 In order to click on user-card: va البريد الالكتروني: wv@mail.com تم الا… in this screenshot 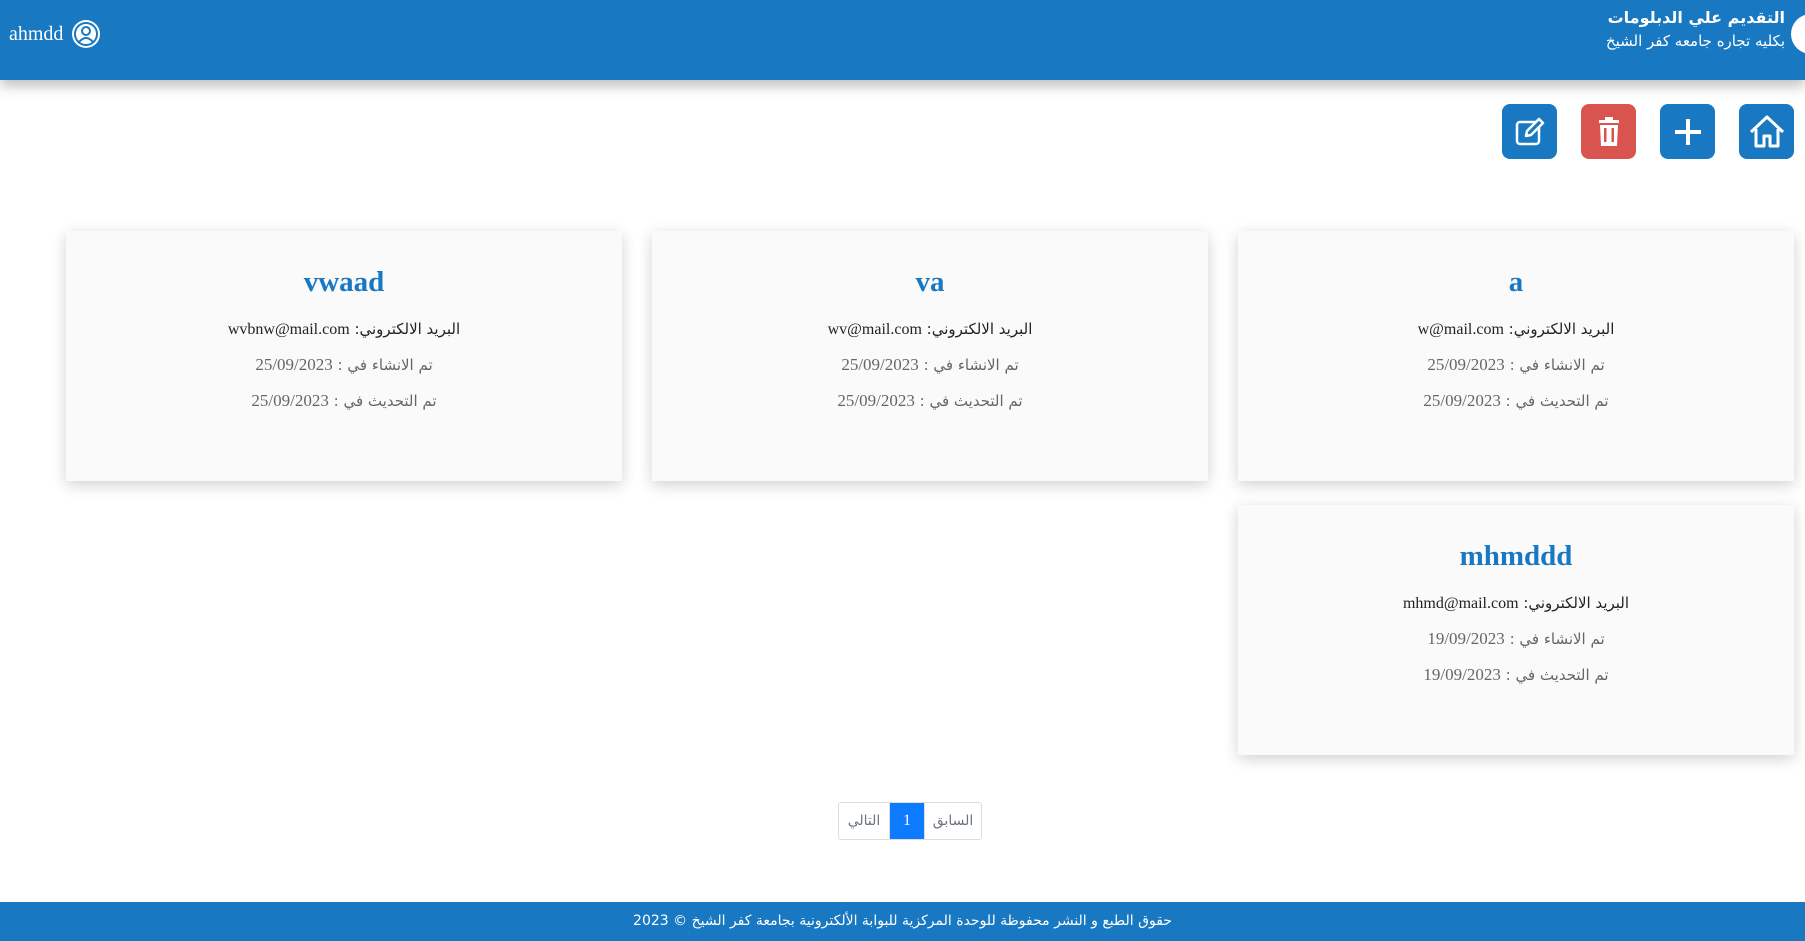, I will do `click(930, 356)`.